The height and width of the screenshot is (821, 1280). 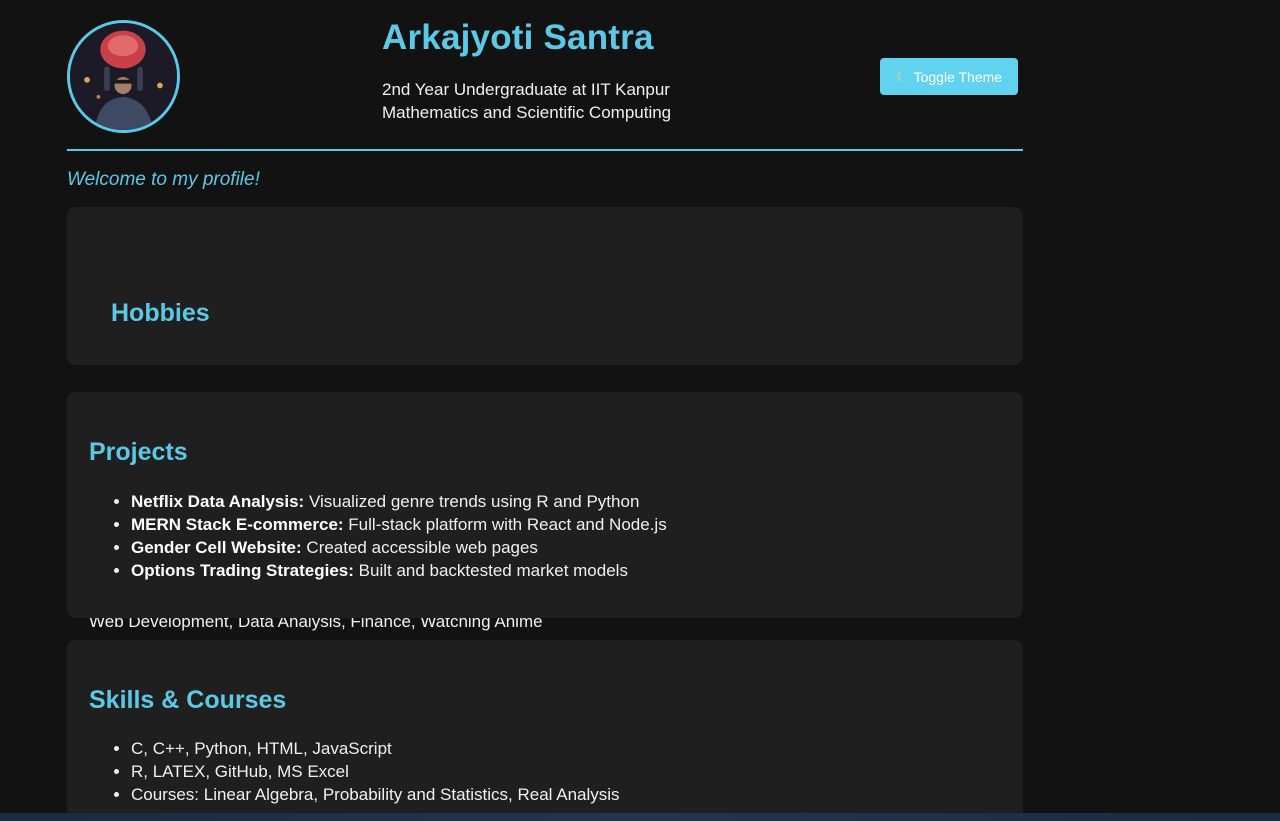 I want to click on crescent-moon-icon: ☾, so click(x=901, y=76).